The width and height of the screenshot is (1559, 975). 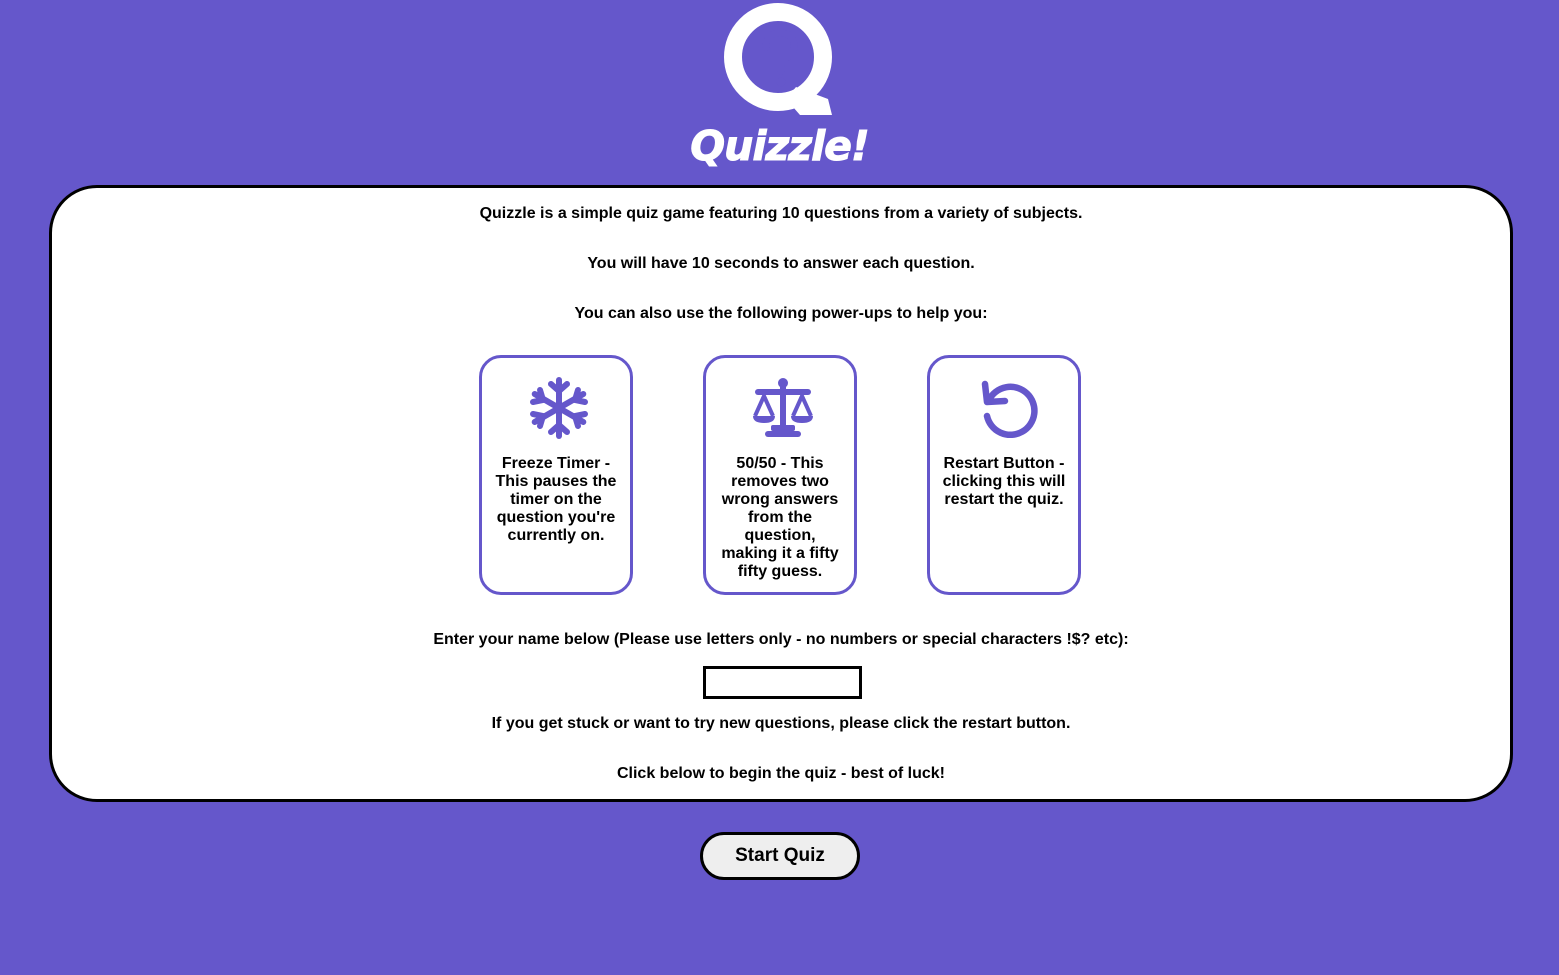 I want to click on snowflake-icon, so click(x=559, y=408).